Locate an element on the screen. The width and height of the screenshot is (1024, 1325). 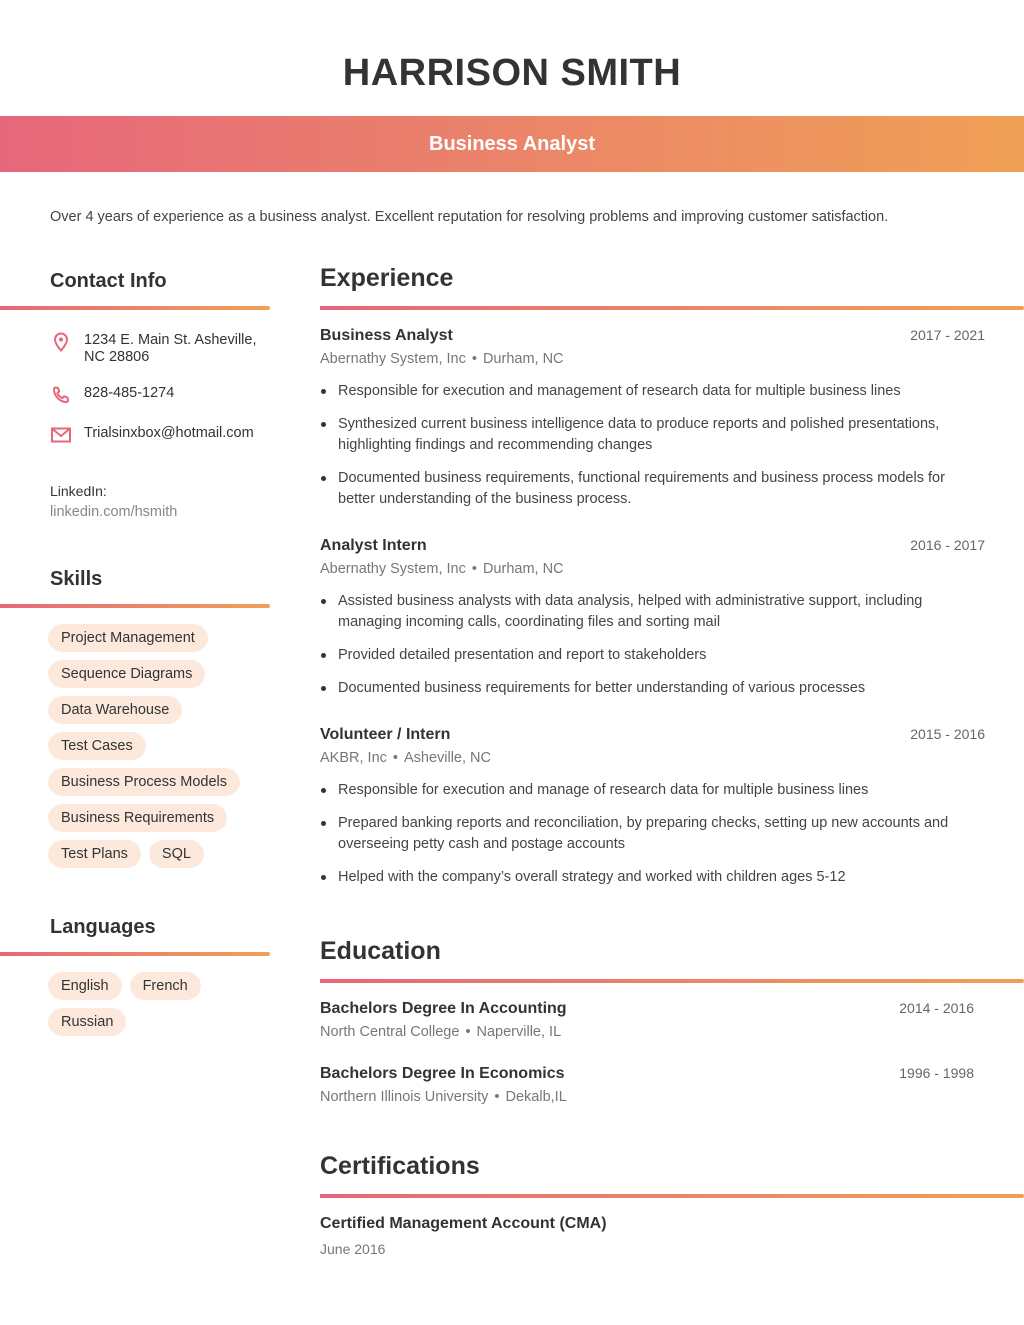
candidate-name: HARRISON SMITH is located at coordinates (512, 73).